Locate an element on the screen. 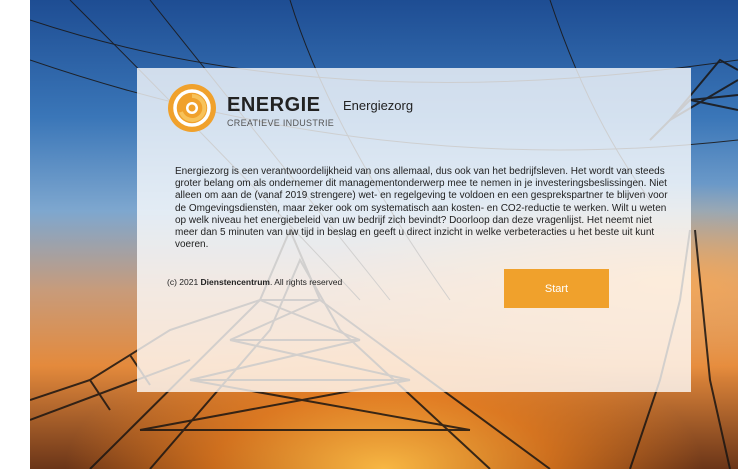 Image resolution: width=738 pixels, height=469 pixels. page-title: Energiezorg is located at coordinates (378, 105).